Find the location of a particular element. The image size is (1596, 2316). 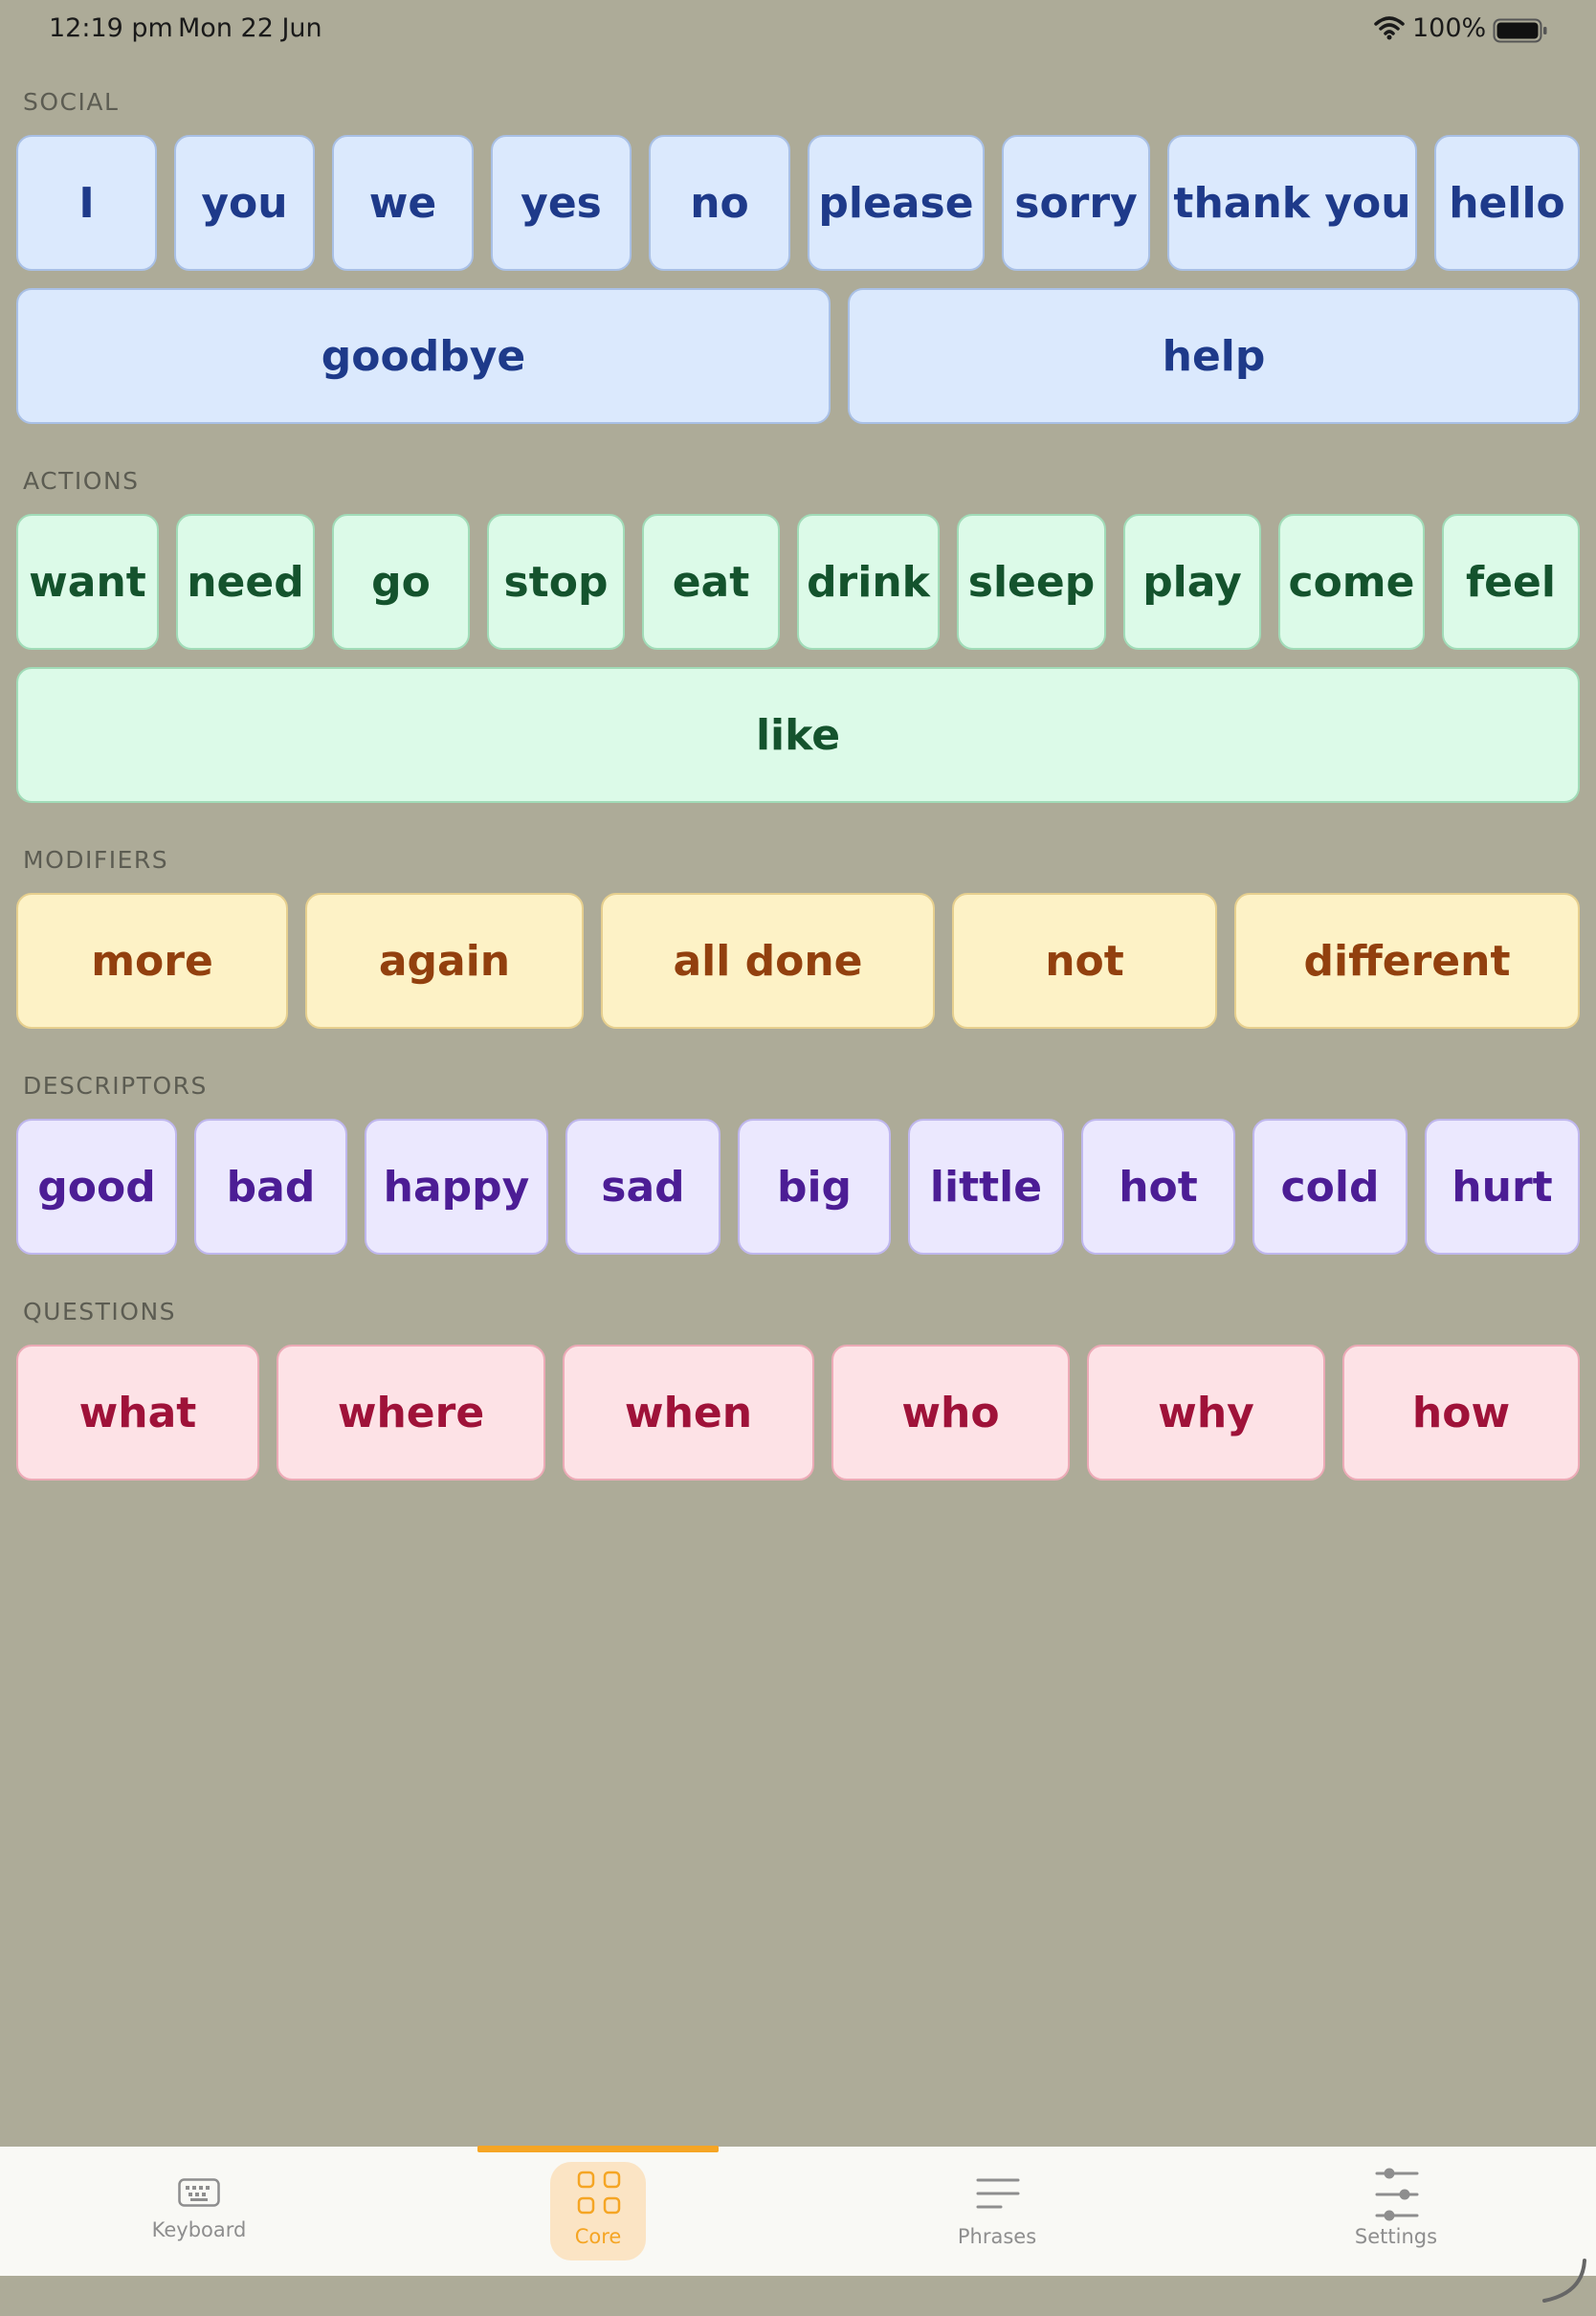

lines-icon is located at coordinates (998, 2195).